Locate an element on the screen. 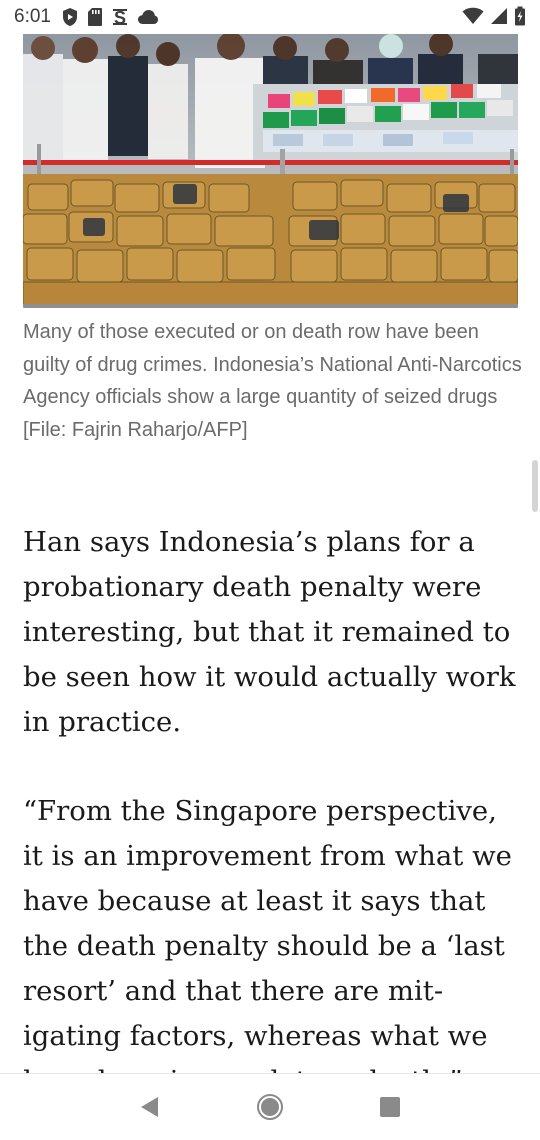  recents-icon is located at coordinates (390, 1107).